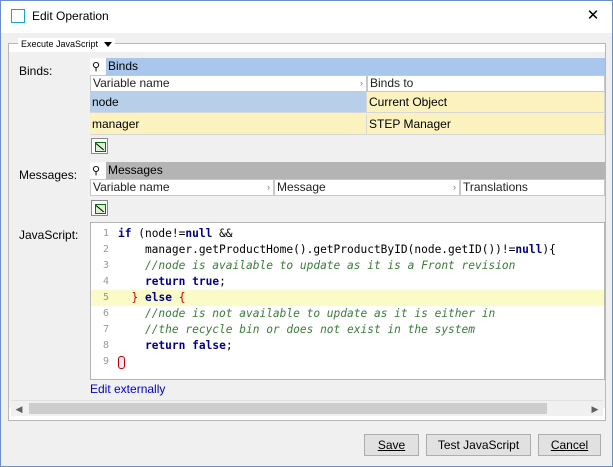 The image size is (613, 467). I want to click on horizontal-scrollbar: ◀ ▶, so click(307, 408).